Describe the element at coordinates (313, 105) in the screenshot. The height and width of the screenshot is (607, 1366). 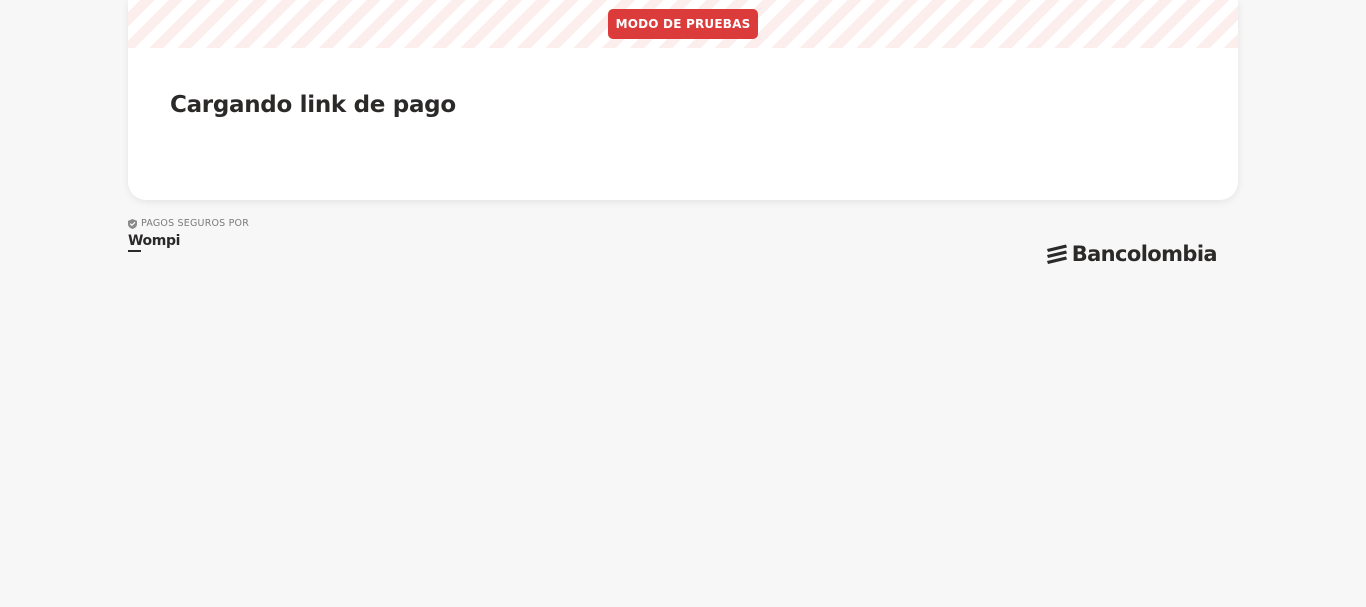
I see `page-title: Cargando link de pago` at that location.